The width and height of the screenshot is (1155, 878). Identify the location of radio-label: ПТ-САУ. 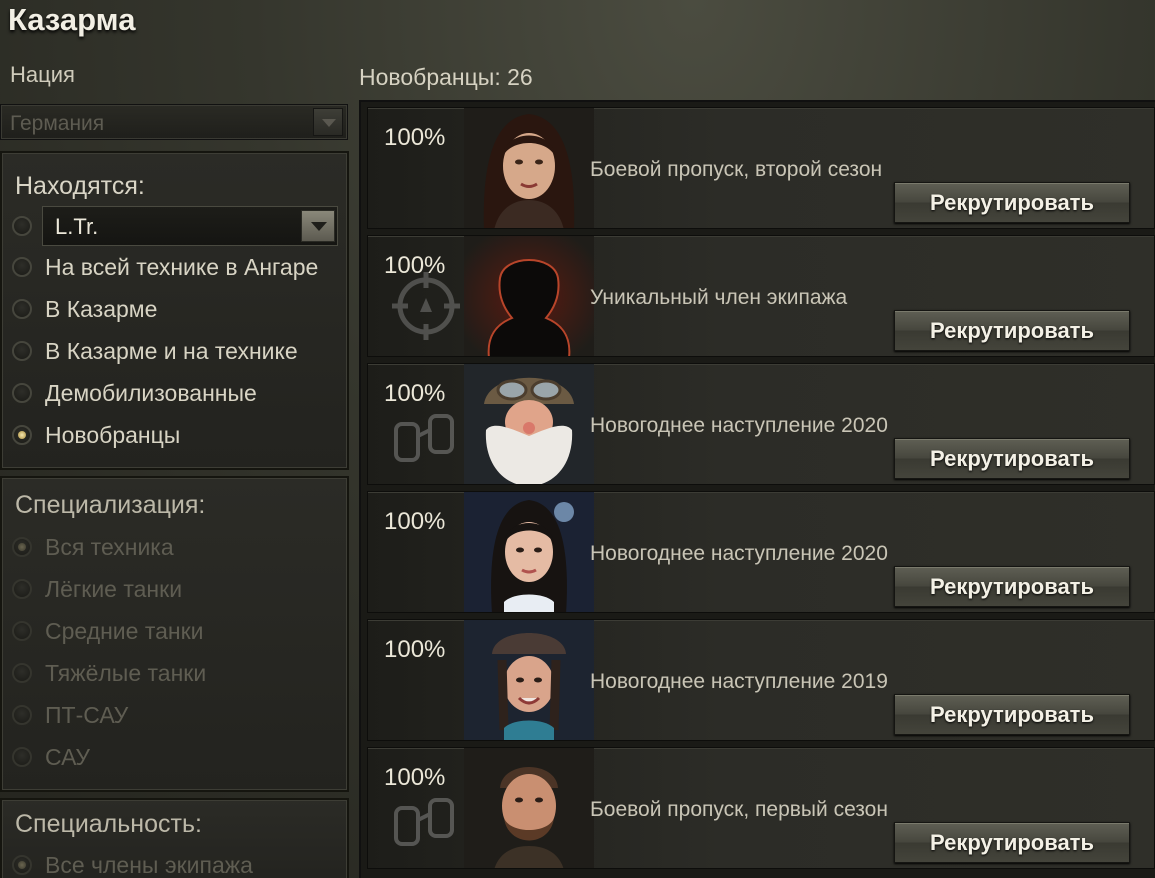
(87, 714).